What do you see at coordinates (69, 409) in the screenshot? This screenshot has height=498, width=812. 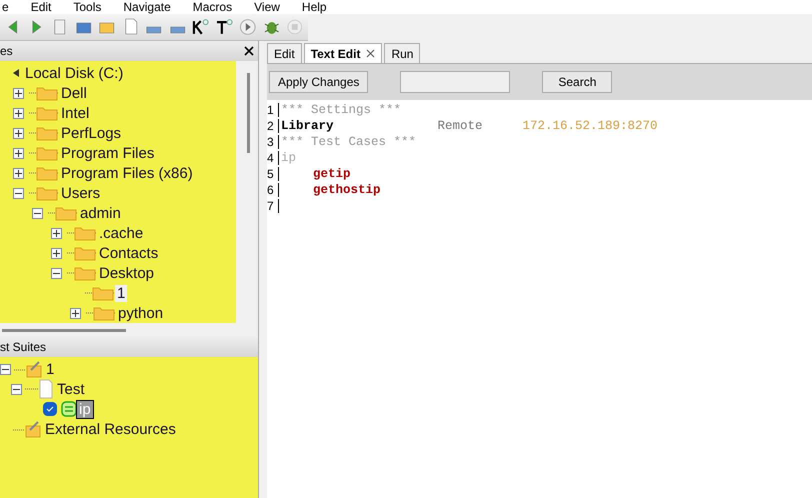 I see `robot-face-icon` at bounding box center [69, 409].